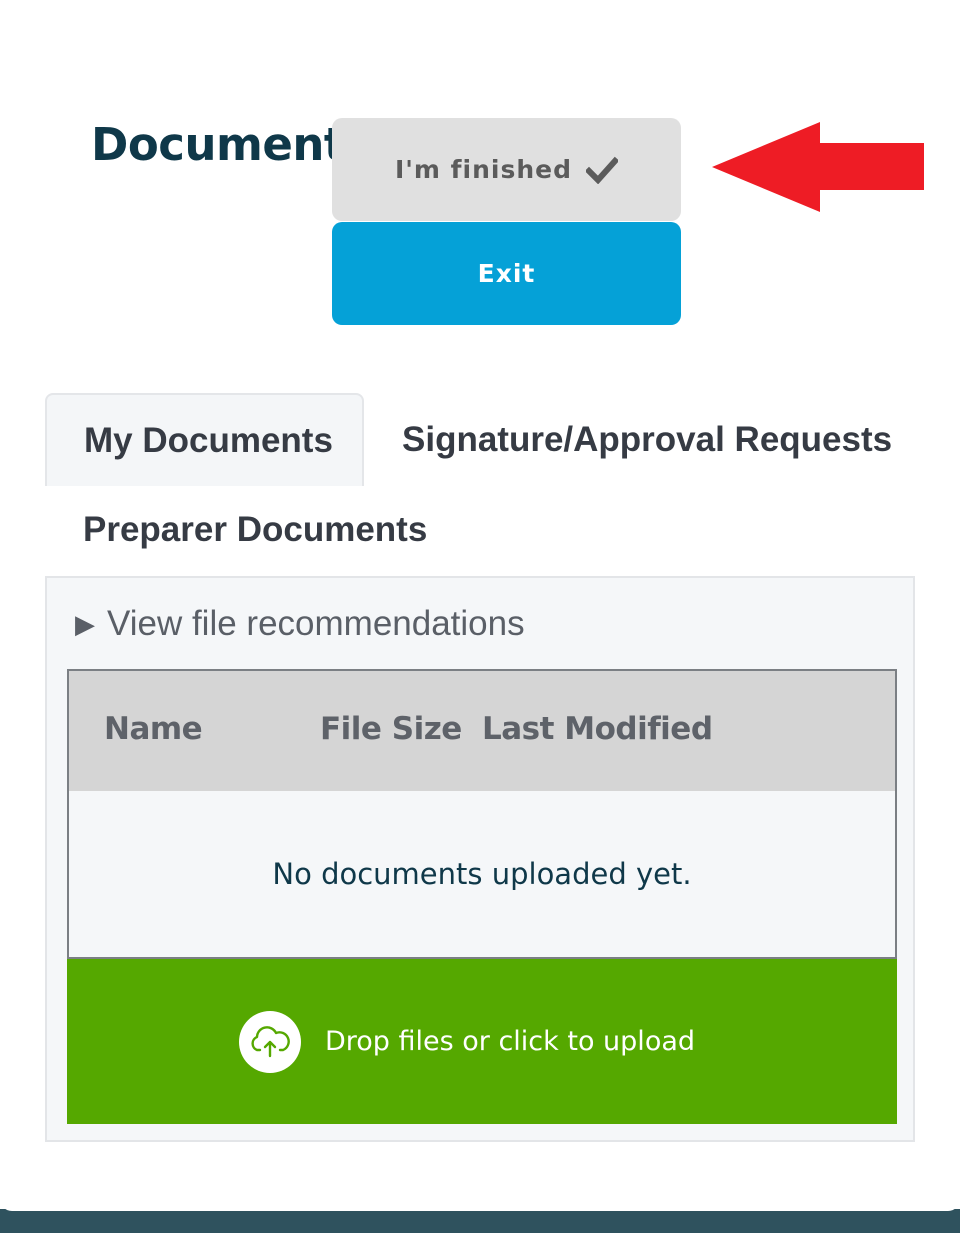 The image size is (960, 1233). I want to click on tab-my-documents: My Documents, so click(204, 439).